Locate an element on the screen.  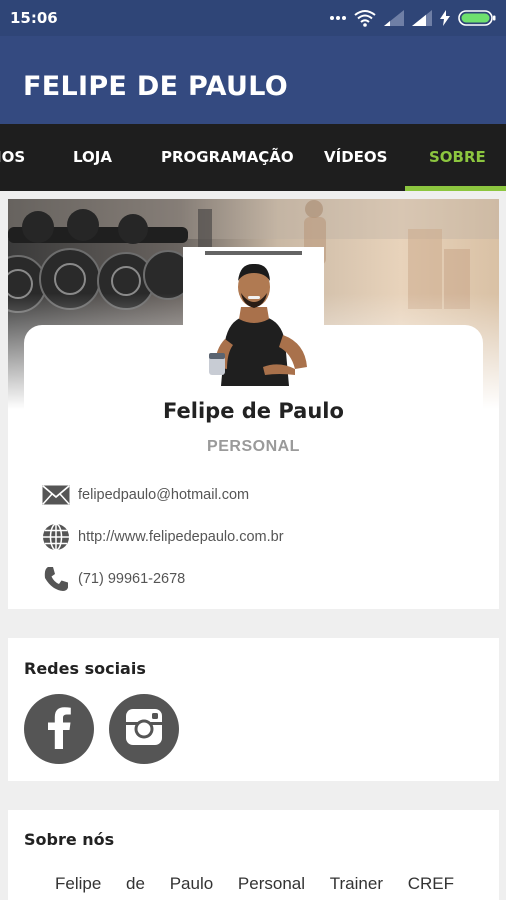
facebook-button is located at coordinates (59, 729).